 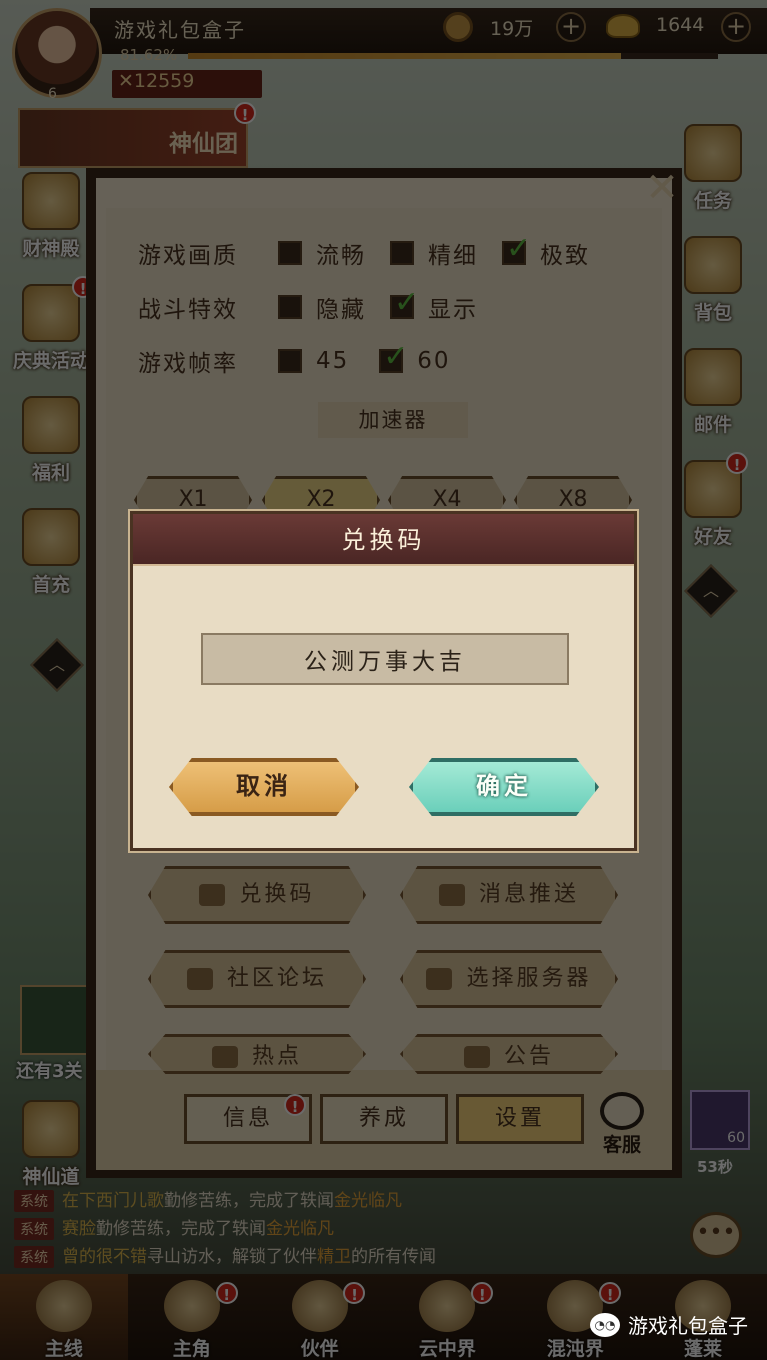 I want to click on add-ingot-button: +, so click(x=736, y=27).